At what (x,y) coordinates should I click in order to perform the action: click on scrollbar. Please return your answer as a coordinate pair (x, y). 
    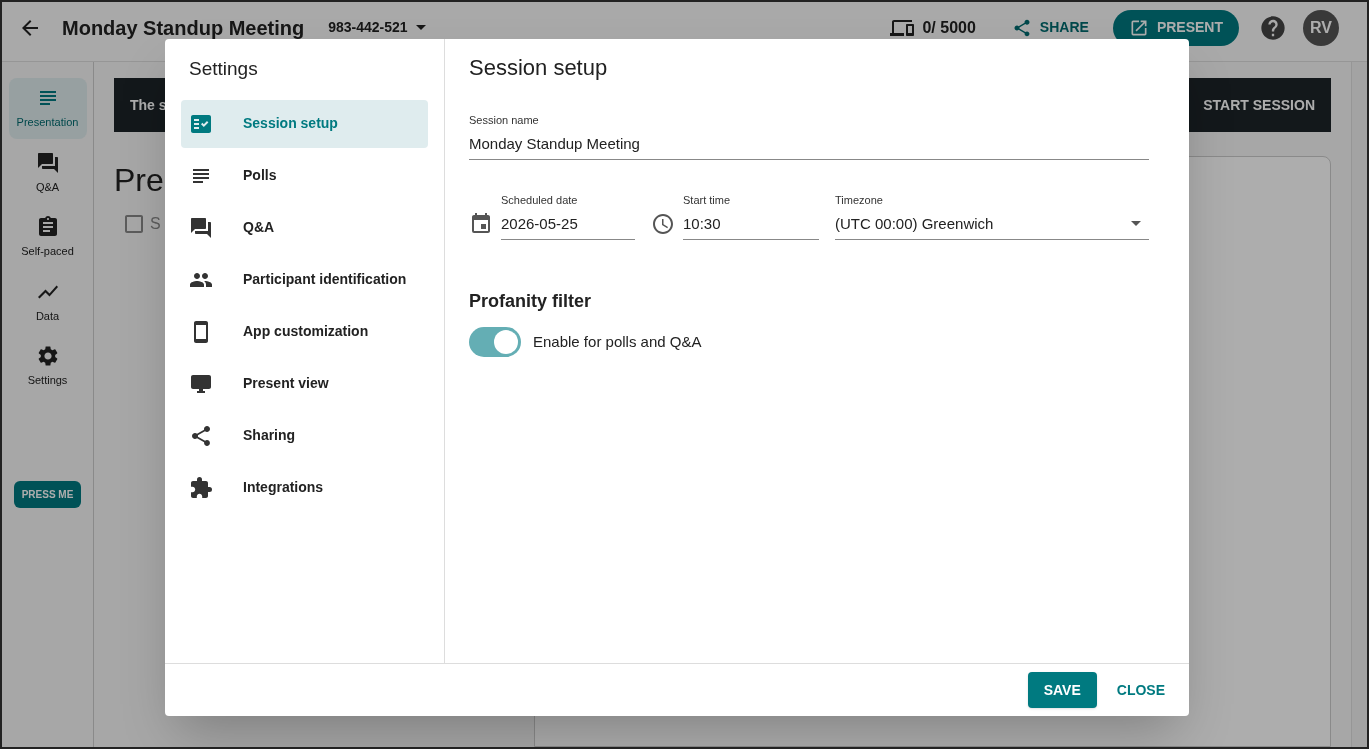
    Looking at the image, I should click on (1359, 404).